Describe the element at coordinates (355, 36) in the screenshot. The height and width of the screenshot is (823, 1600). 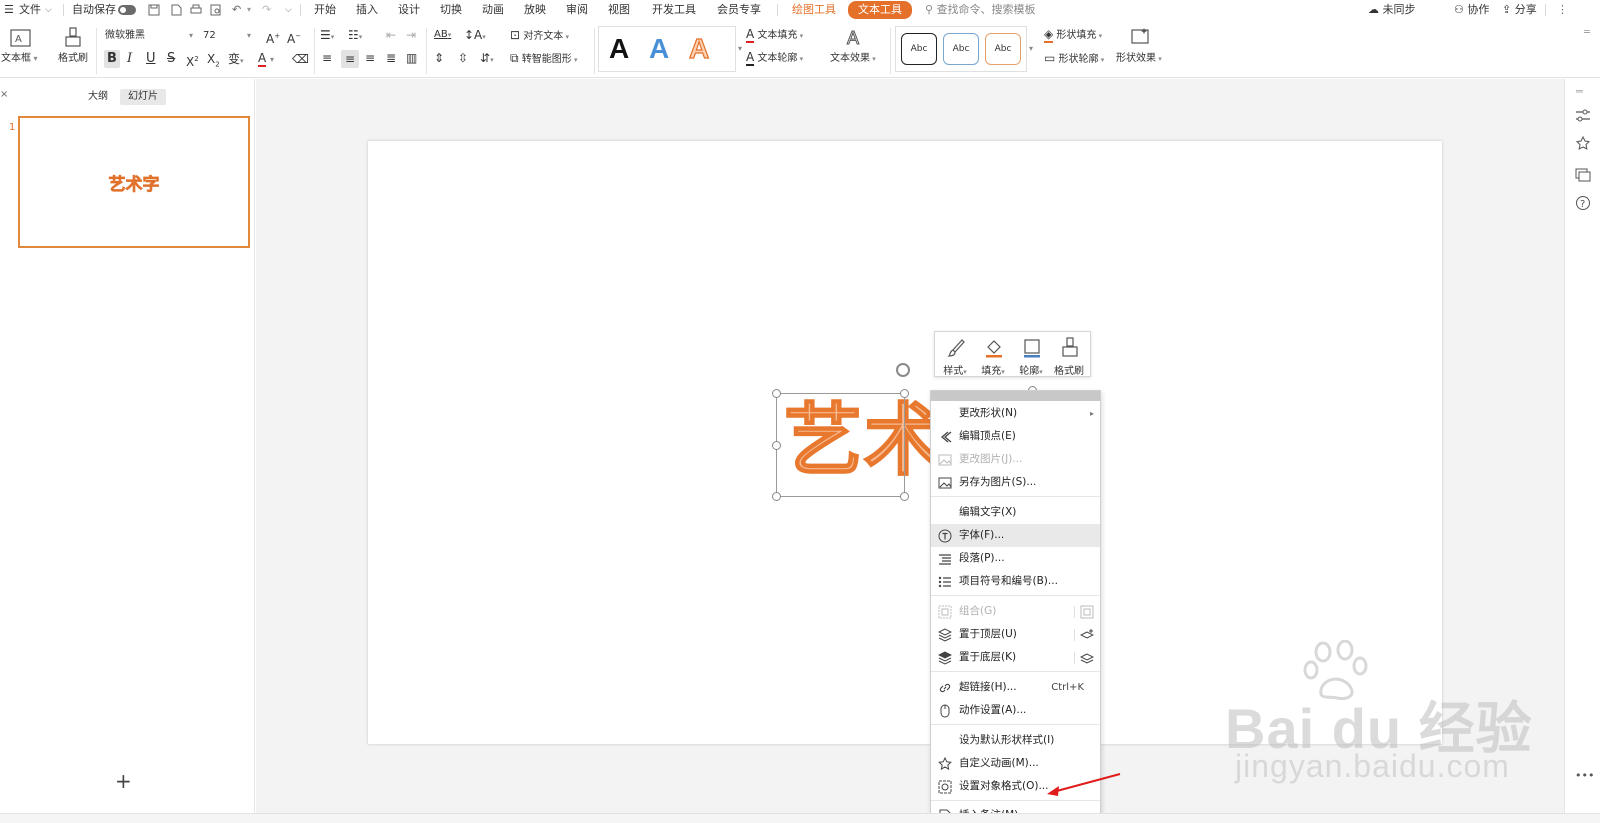
I see `numbered-list-icon: ☷▾` at that location.